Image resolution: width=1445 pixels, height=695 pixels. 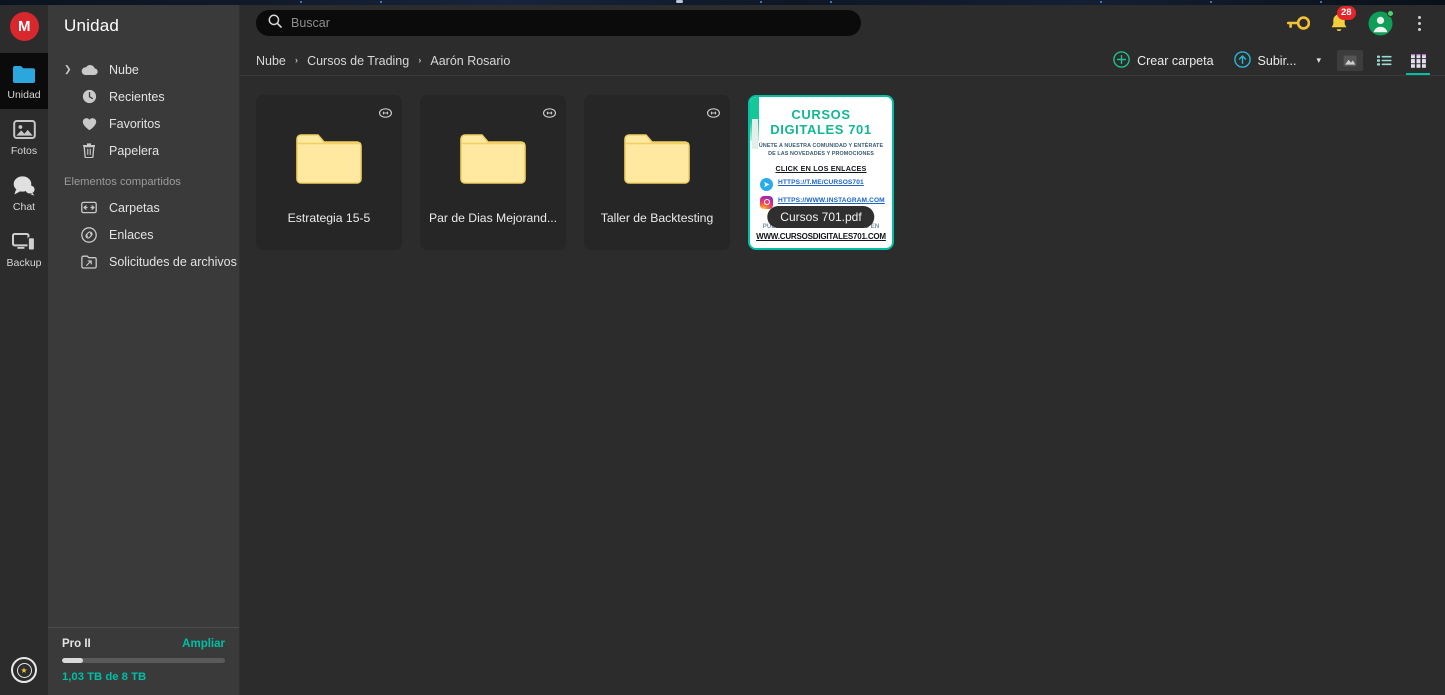 What do you see at coordinates (358, 61) in the screenshot?
I see `breadcrumb-item-1: Cursos de Trading` at bounding box center [358, 61].